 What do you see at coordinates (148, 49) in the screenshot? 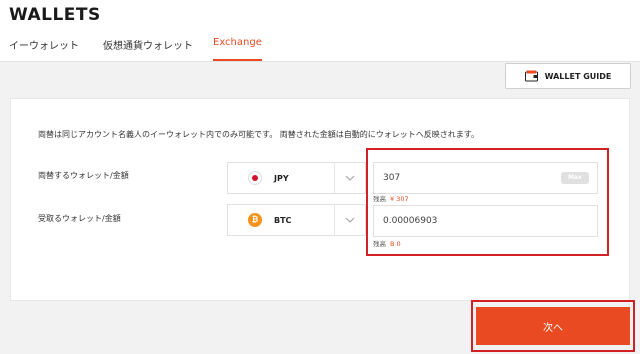
I see `tab-crypto-wallet: 仮想通貨ウォレット` at bounding box center [148, 49].